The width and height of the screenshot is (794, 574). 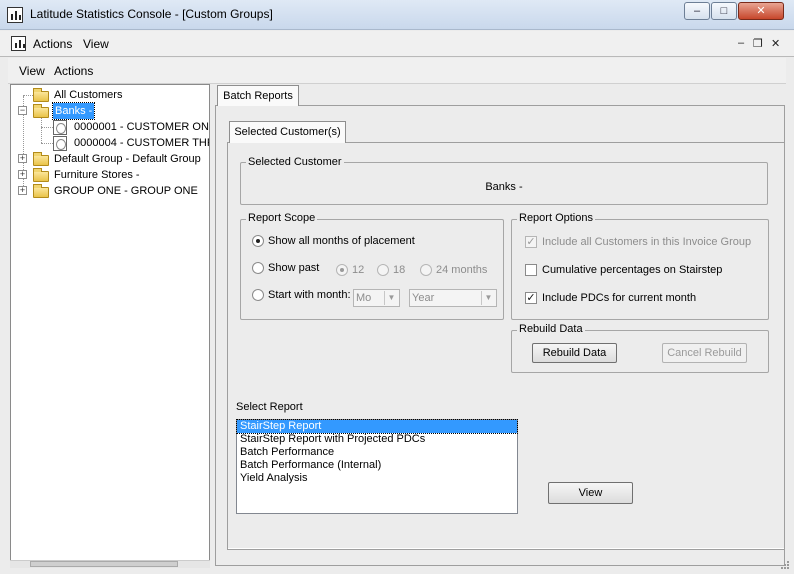 What do you see at coordinates (724, 11) in the screenshot?
I see `maximize-button: □` at bounding box center [724, 11].